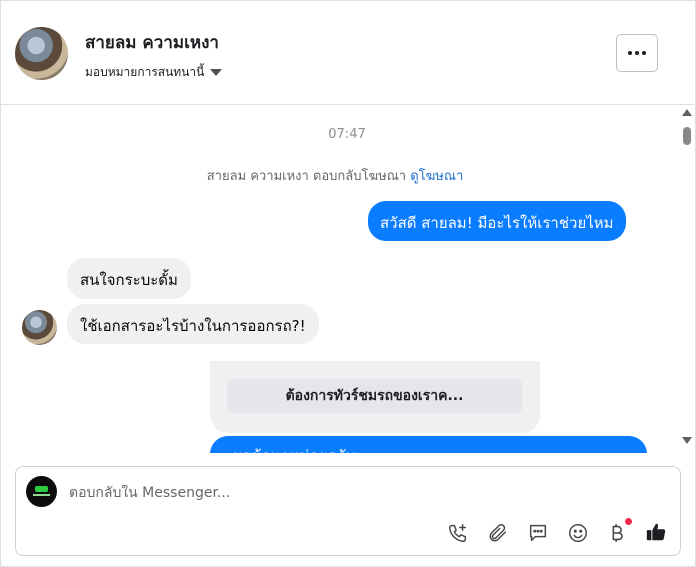 This screenshot has width=696, height=567. Describe the element at coordinates (436, 176) in the screenshot. I see `view-ad-link: ดูโฆษณา` at that location.